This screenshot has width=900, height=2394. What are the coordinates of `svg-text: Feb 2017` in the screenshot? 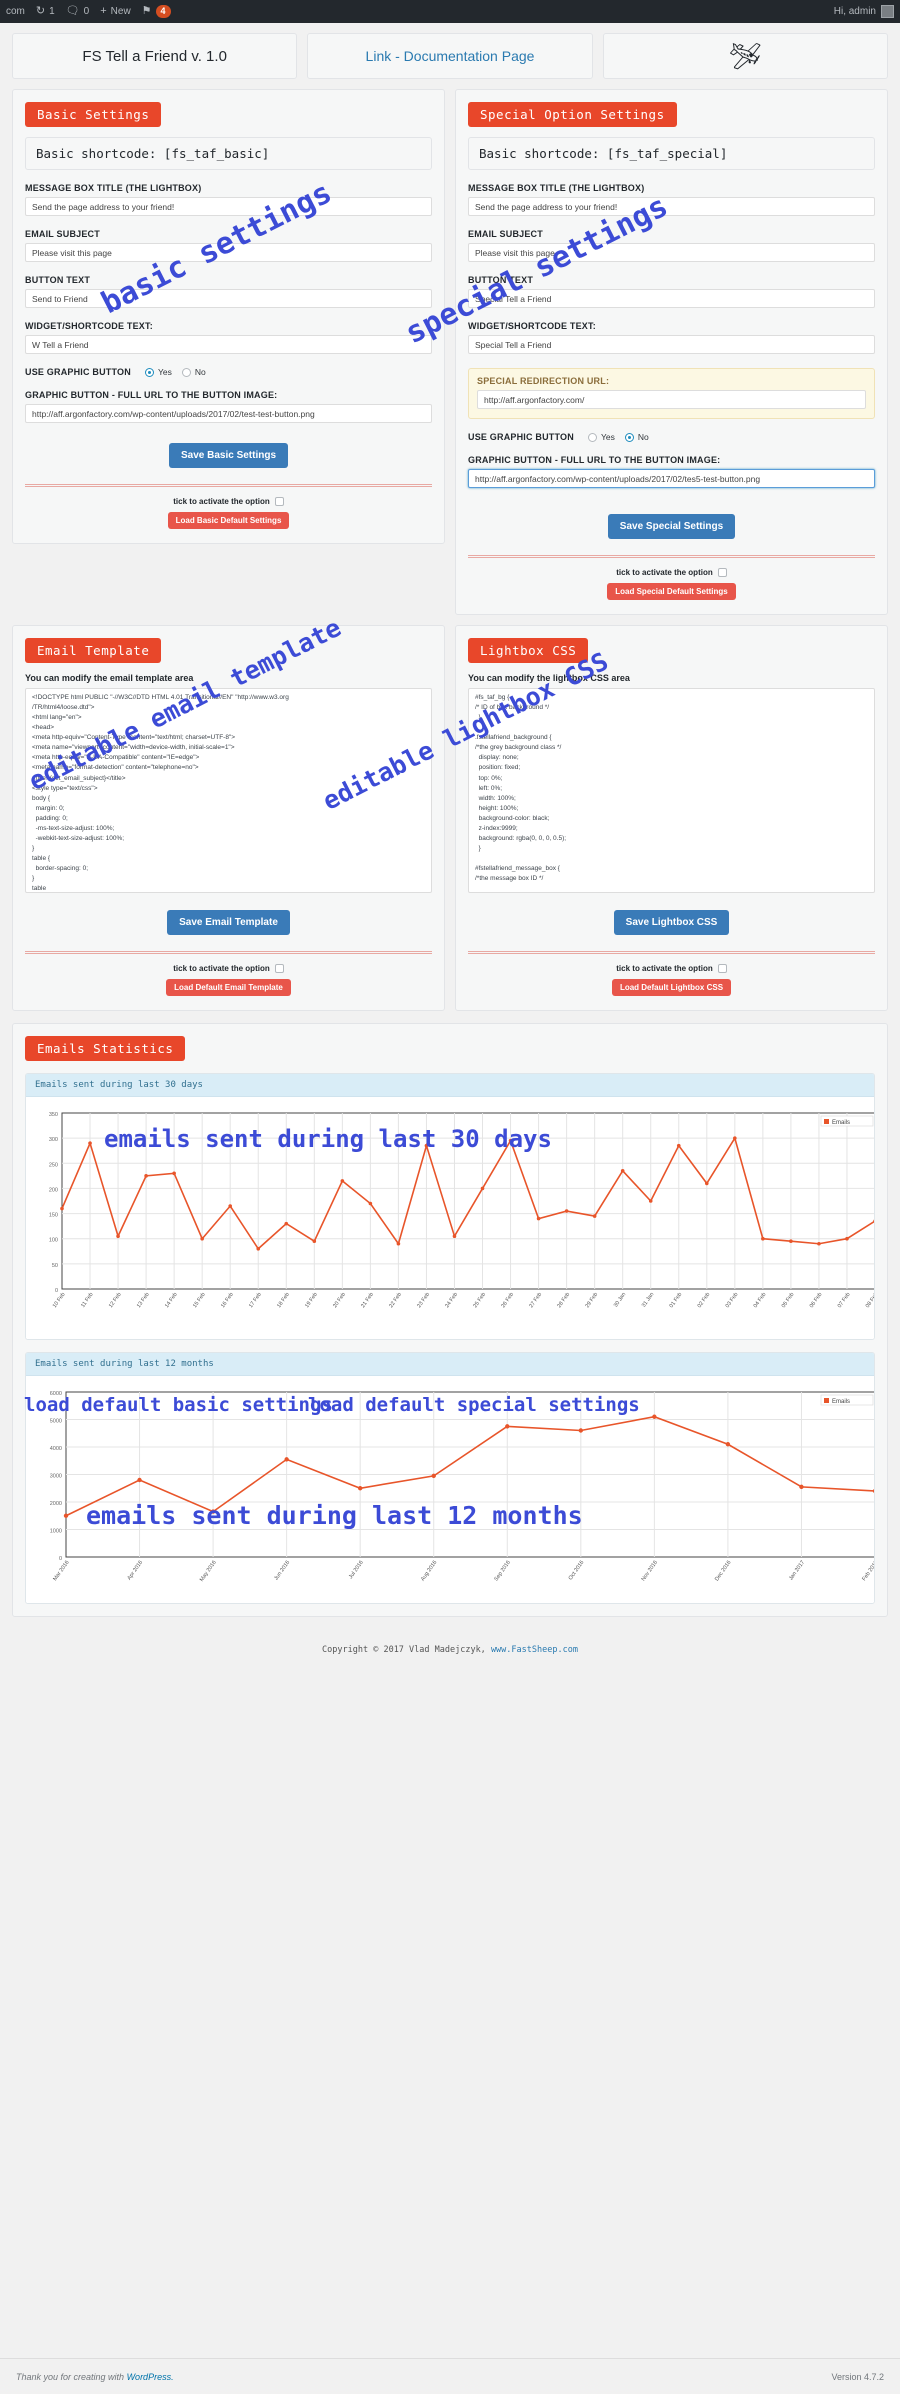 It's located at (868, 1571).